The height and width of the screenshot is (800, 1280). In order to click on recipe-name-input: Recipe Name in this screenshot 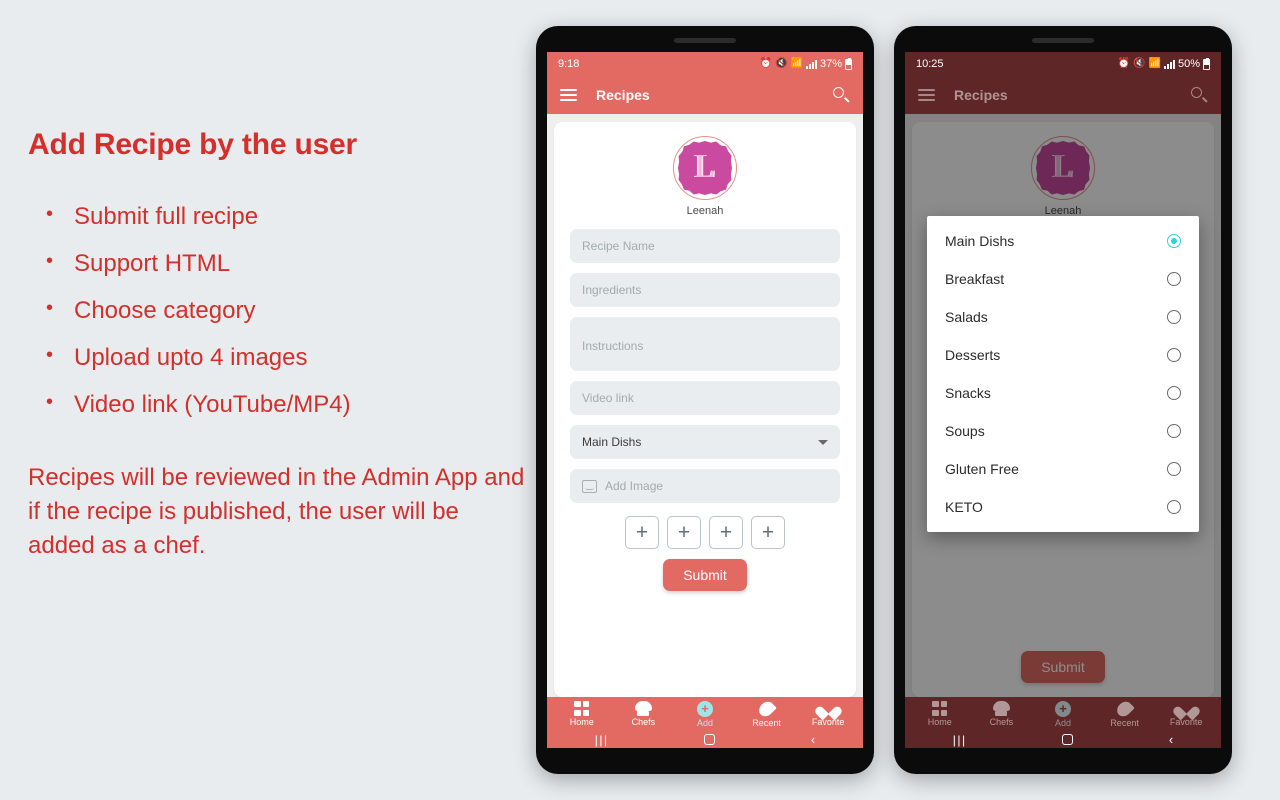, I will do `click(705, 246)`.